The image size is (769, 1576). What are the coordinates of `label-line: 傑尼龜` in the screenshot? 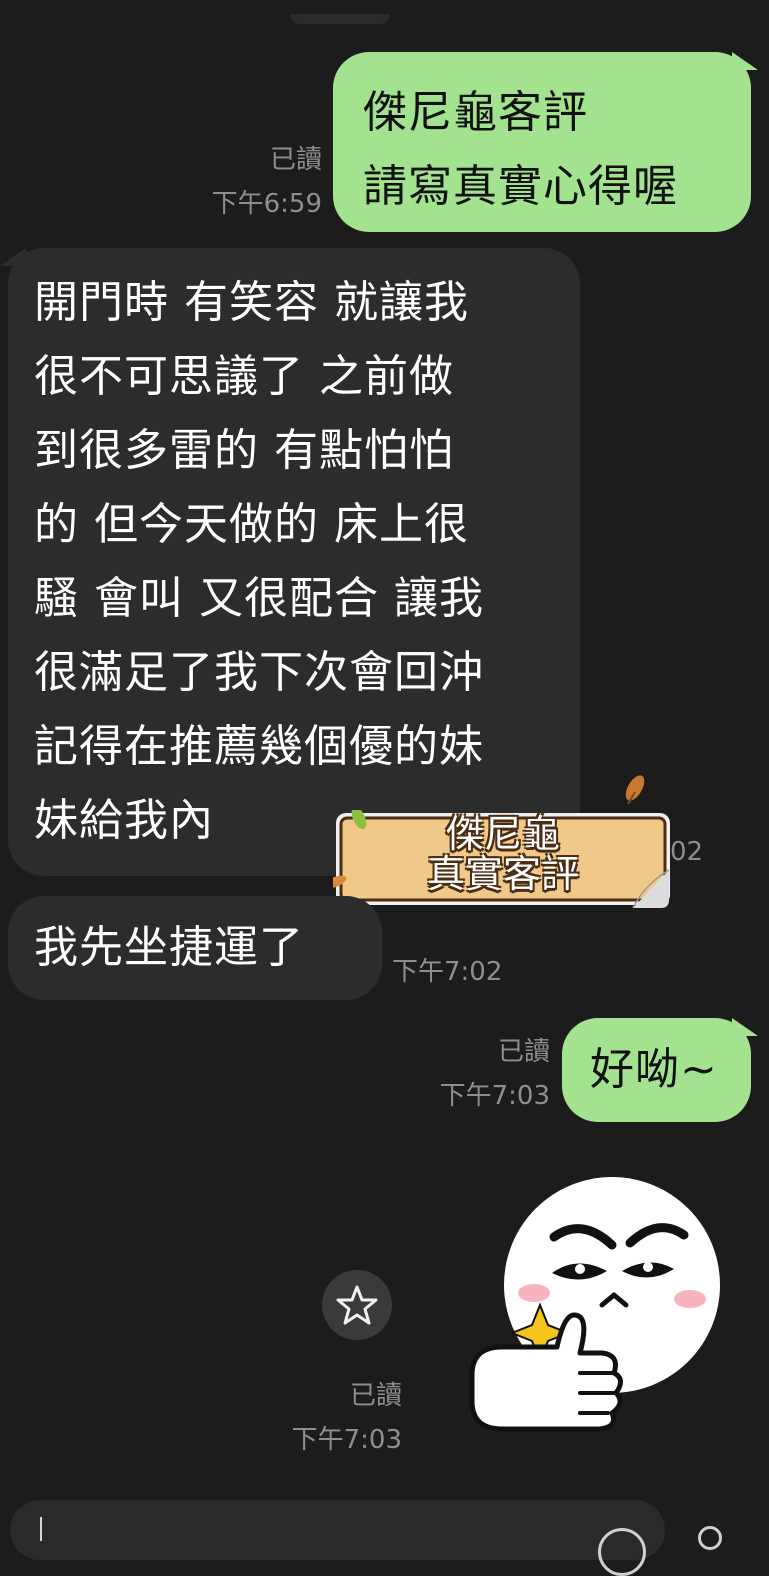 It's located at (502, 834).